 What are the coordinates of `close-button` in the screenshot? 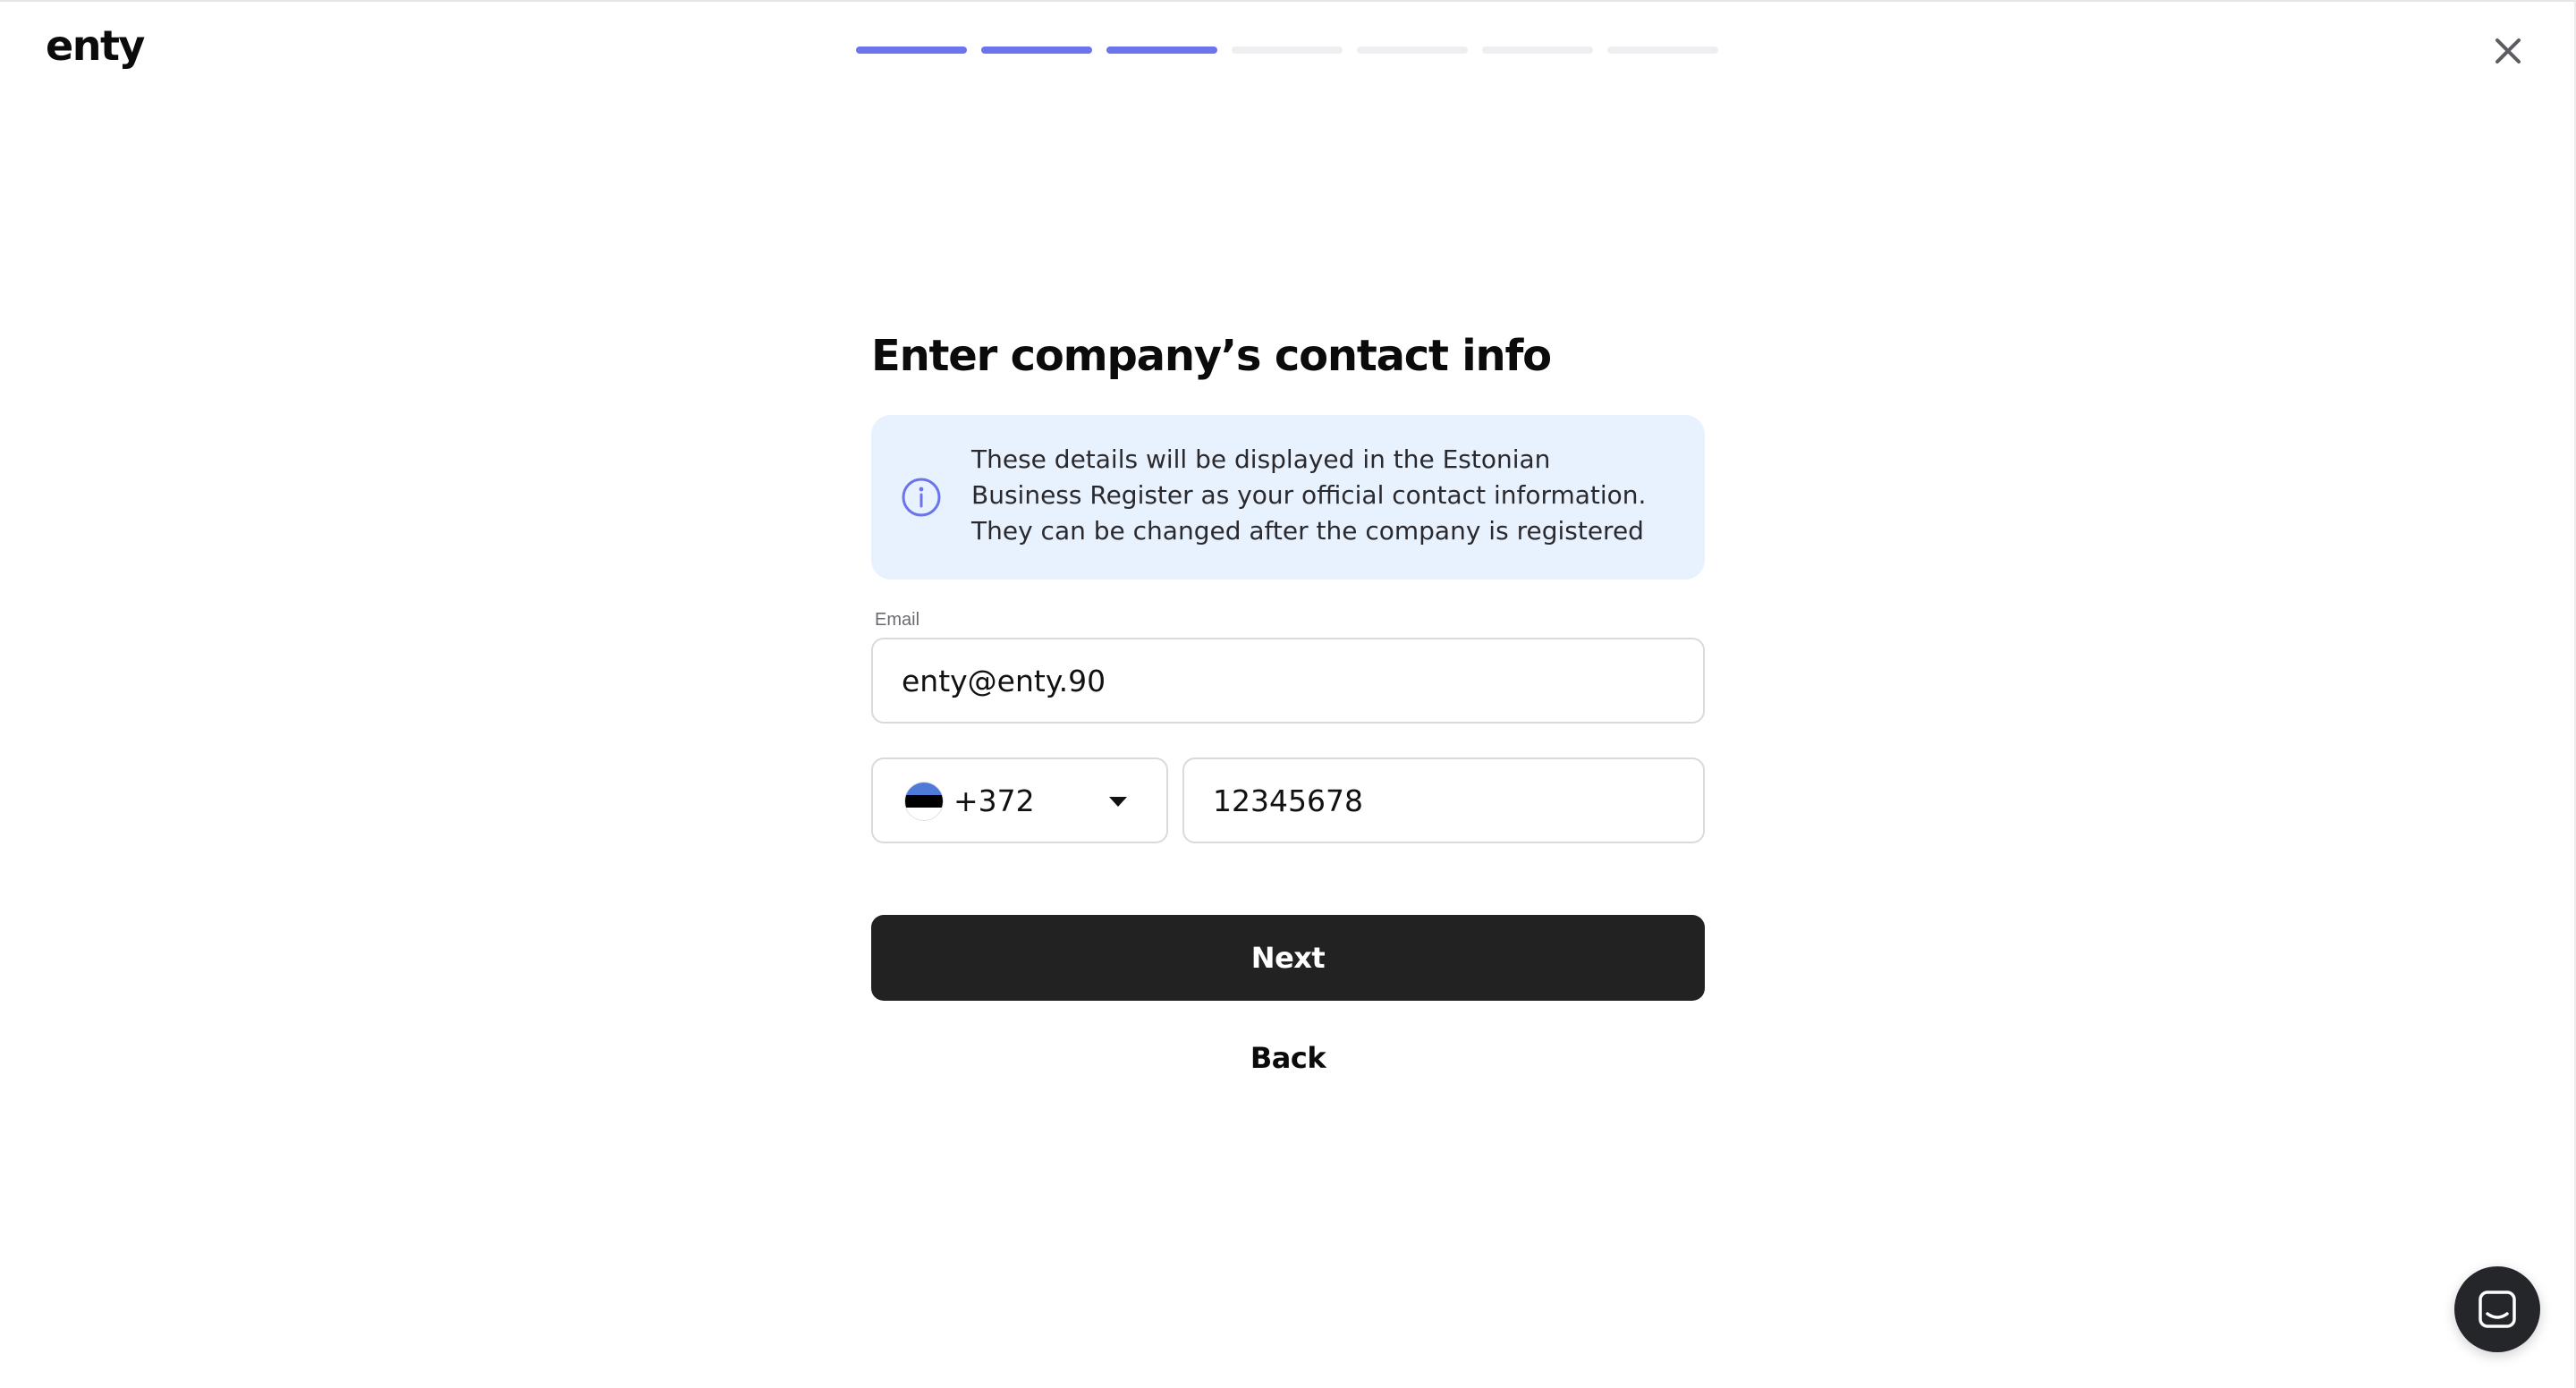 It's located at (2508, 51).